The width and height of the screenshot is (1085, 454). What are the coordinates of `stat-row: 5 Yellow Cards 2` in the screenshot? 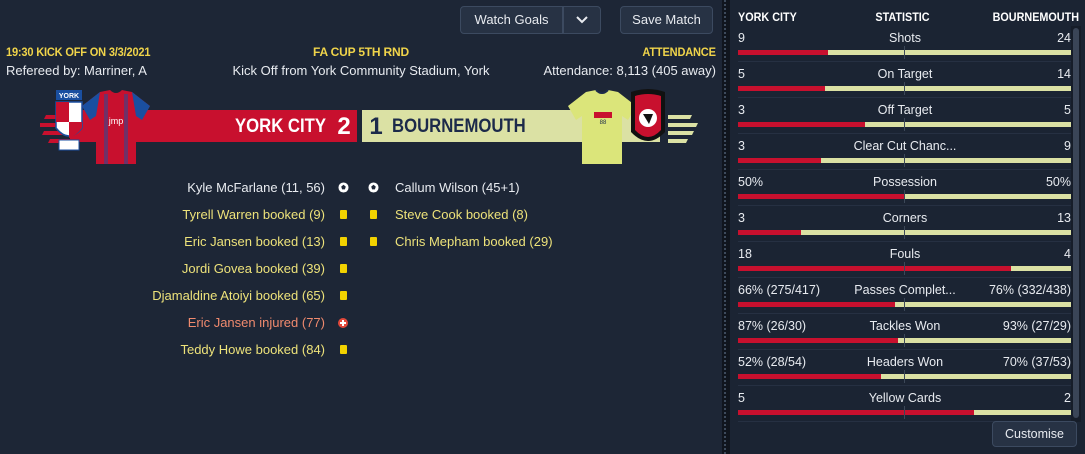 It's located at (907, 407).